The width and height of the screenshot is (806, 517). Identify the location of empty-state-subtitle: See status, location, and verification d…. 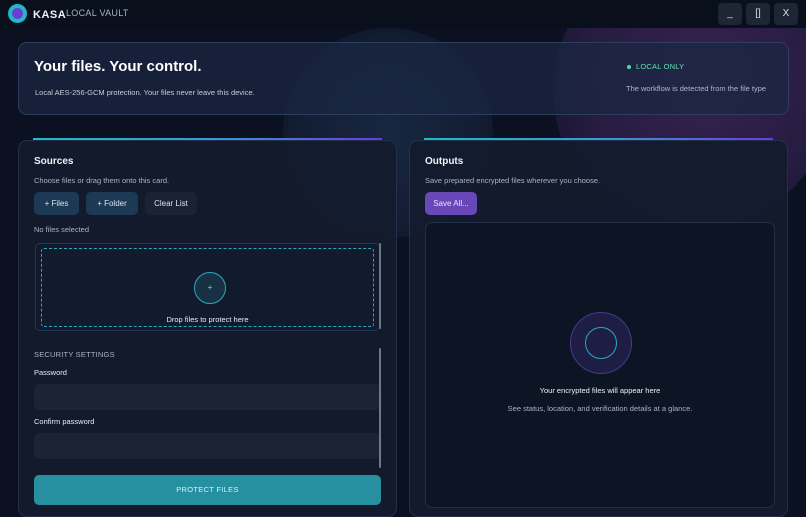
(600, 408).